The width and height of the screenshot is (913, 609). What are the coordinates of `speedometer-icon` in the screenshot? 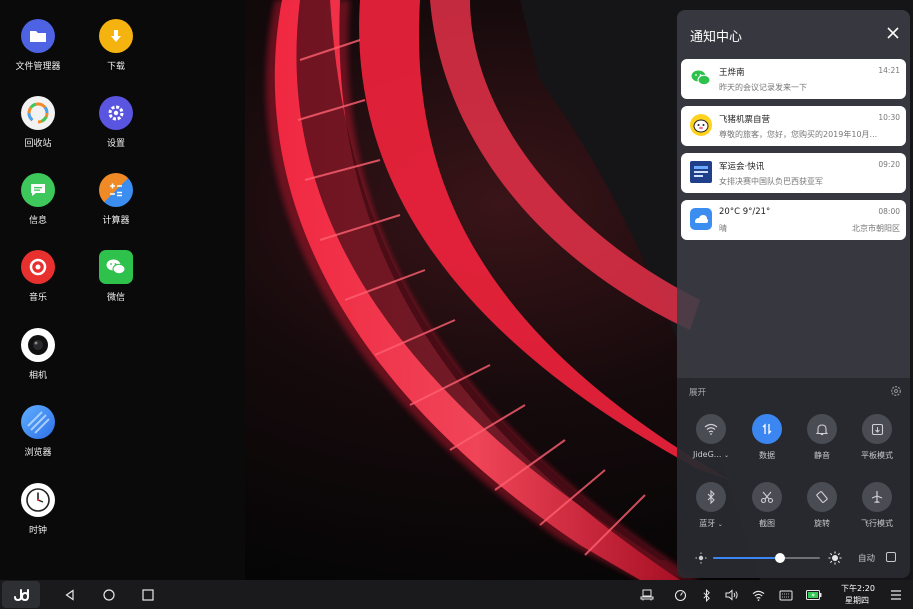 It's located at (680, 595).